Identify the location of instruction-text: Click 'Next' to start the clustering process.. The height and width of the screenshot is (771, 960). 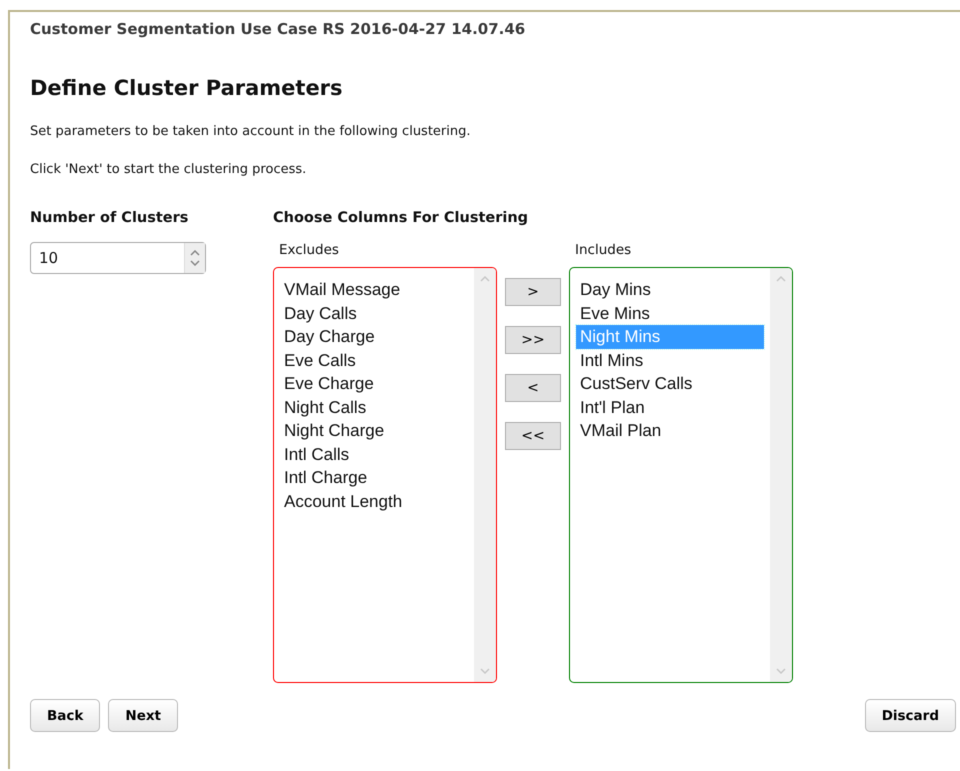
(169, 169).